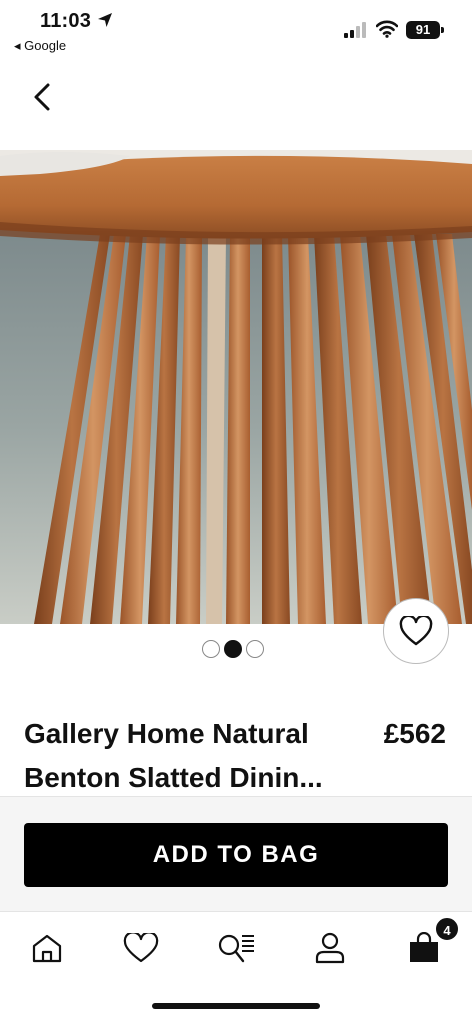  I want to click on bottom-tab-bar, so click(236, 948).